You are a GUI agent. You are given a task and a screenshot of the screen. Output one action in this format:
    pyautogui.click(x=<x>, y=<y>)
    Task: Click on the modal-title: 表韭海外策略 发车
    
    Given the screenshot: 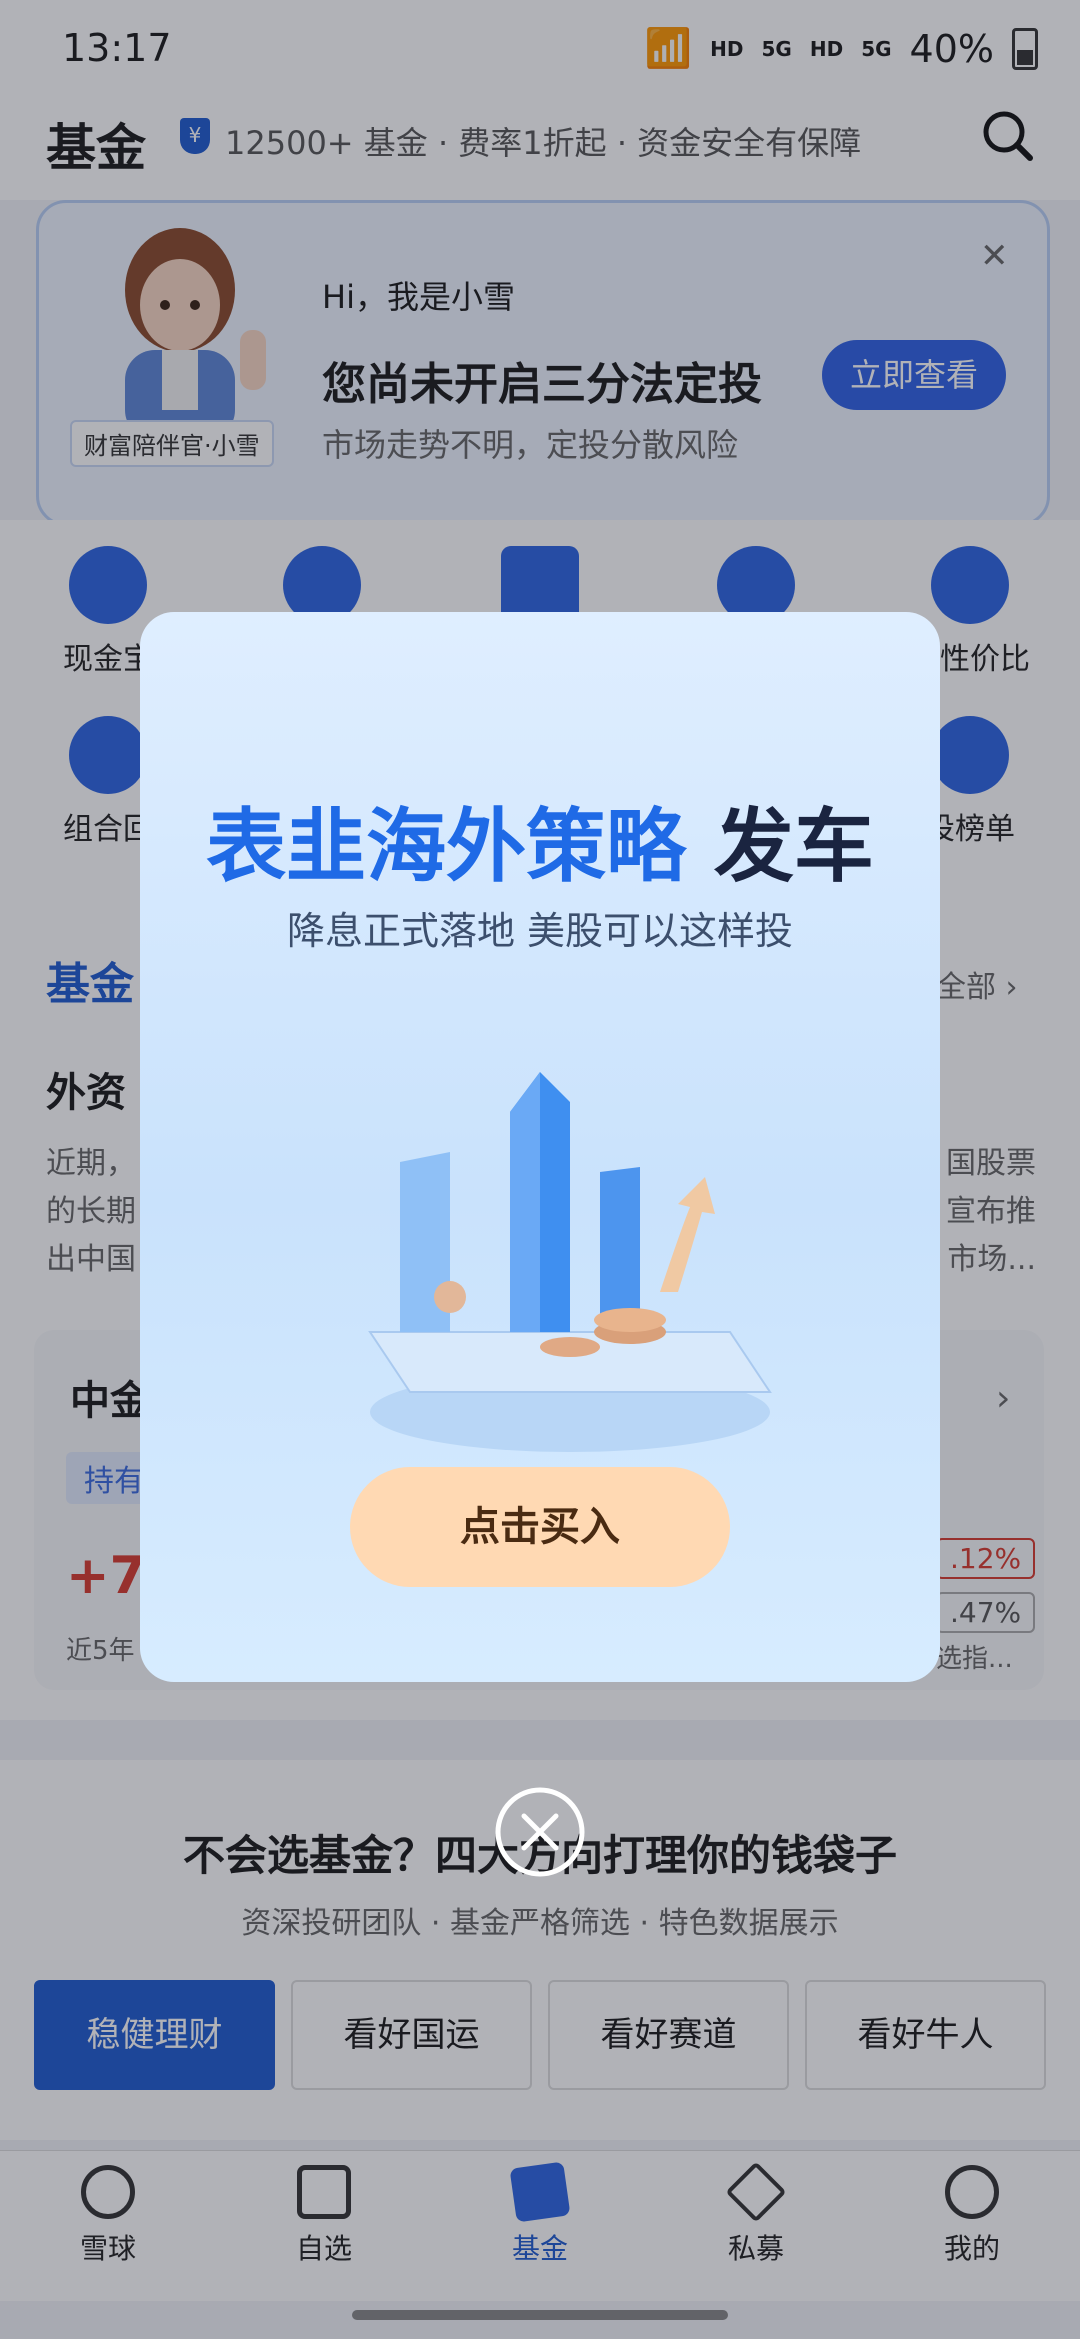 What is the action you would take?
    pyautogui.click(x=540, y=840)
    